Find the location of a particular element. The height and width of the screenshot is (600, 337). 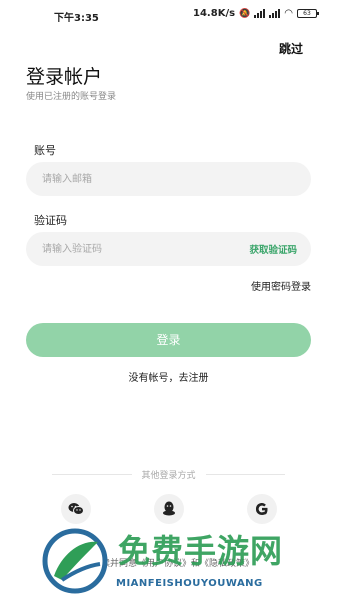

network-speed: 14.8K/s is located at coordinates (214, 13).